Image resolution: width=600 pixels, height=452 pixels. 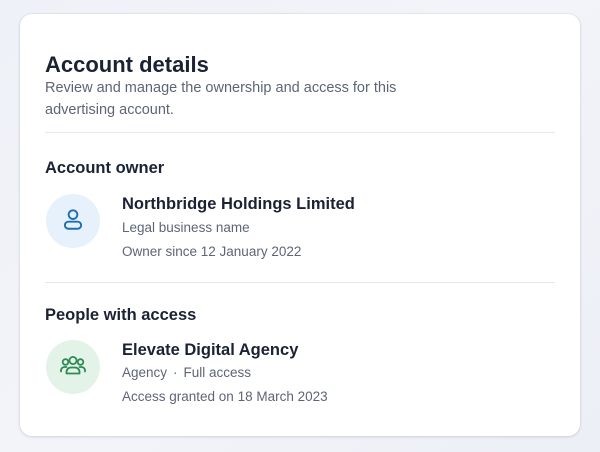 I want to click on account-owner-heading: Account owner, so click(x=105, y=168).